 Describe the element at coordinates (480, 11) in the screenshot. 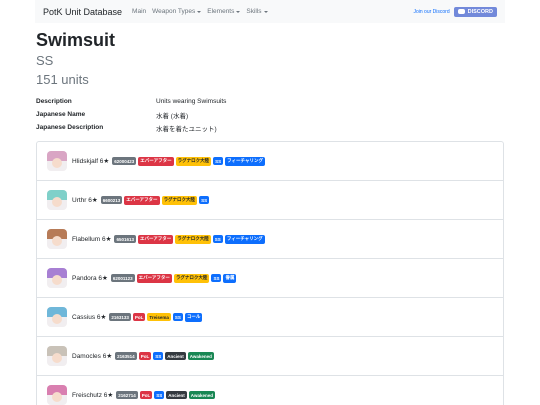

I see `discord-label: DISCORD` at that location.